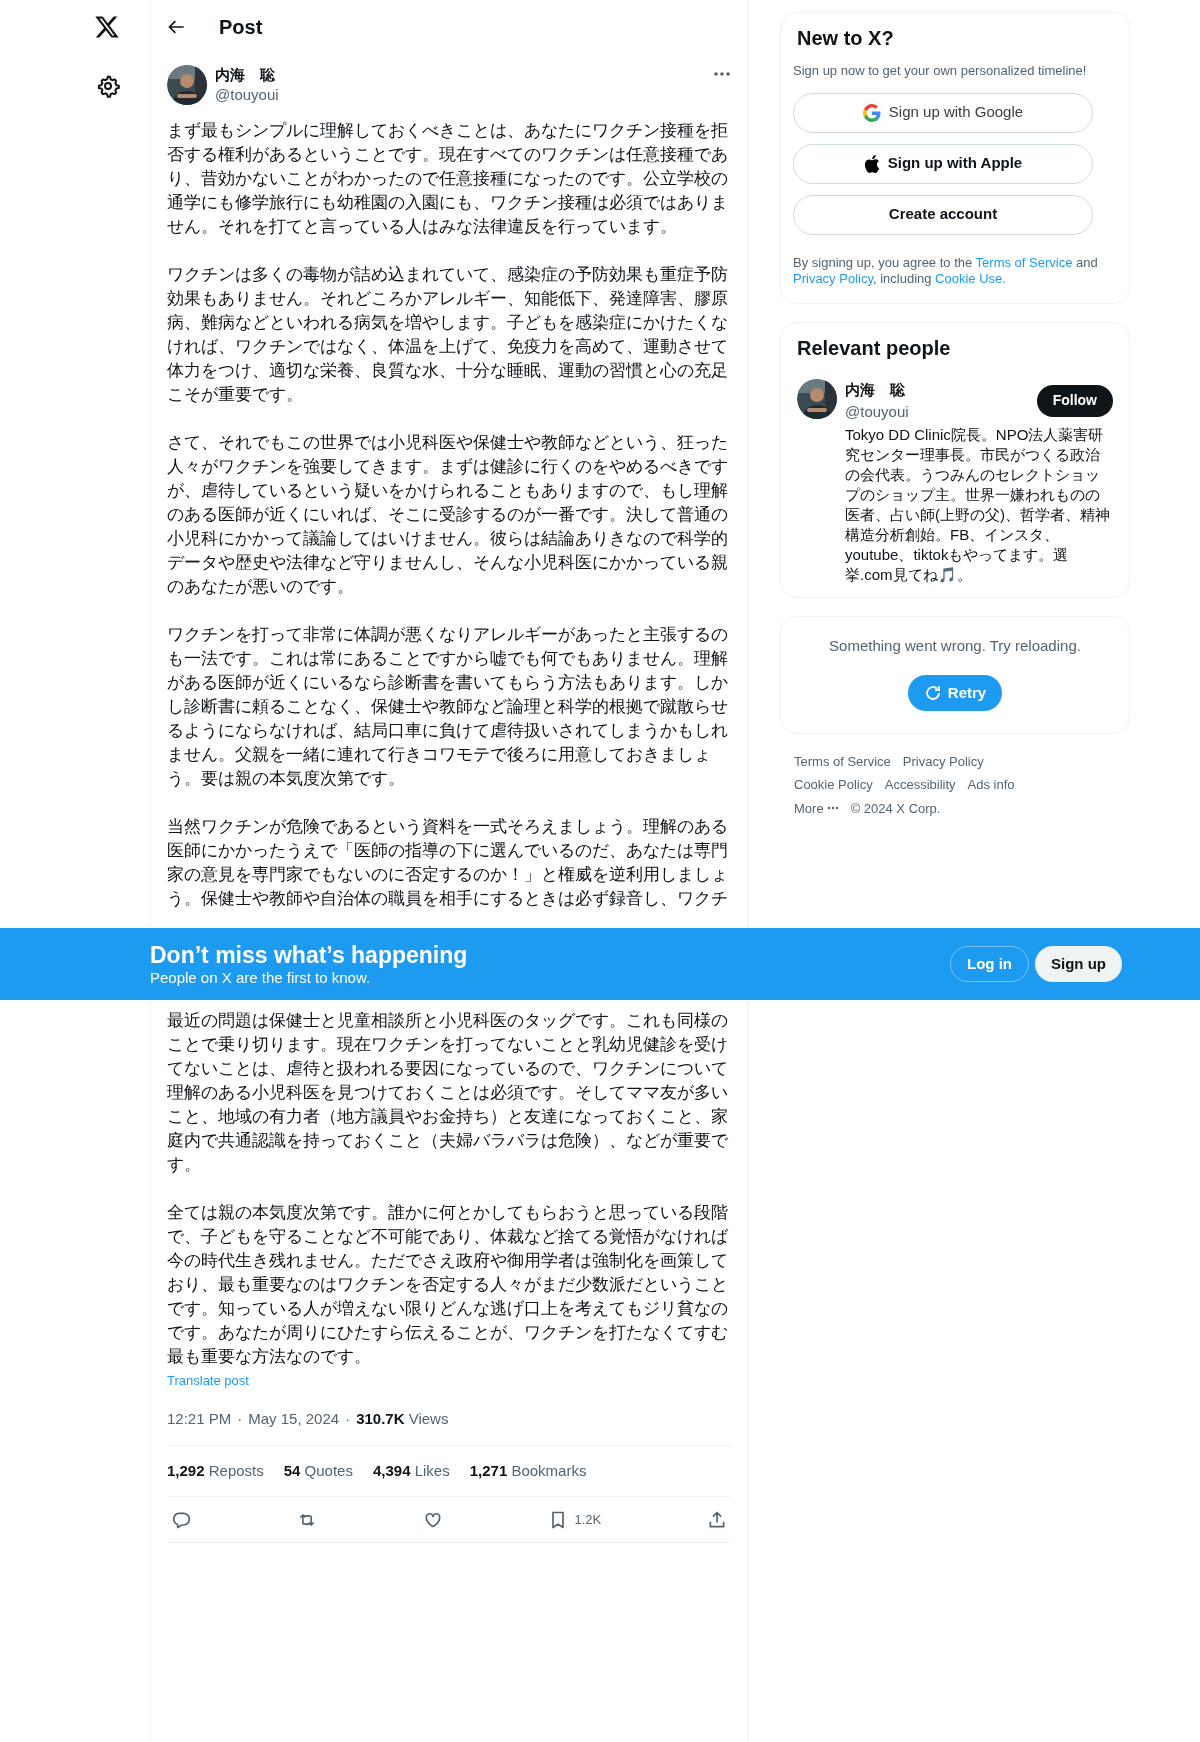 Image resolution: width=1200 pixels, height=1742 pixels. What do you see at coordinates (877, 389) in the screenshot?
I see `person-name: 内海 聡` at bounding box center [877, 389].